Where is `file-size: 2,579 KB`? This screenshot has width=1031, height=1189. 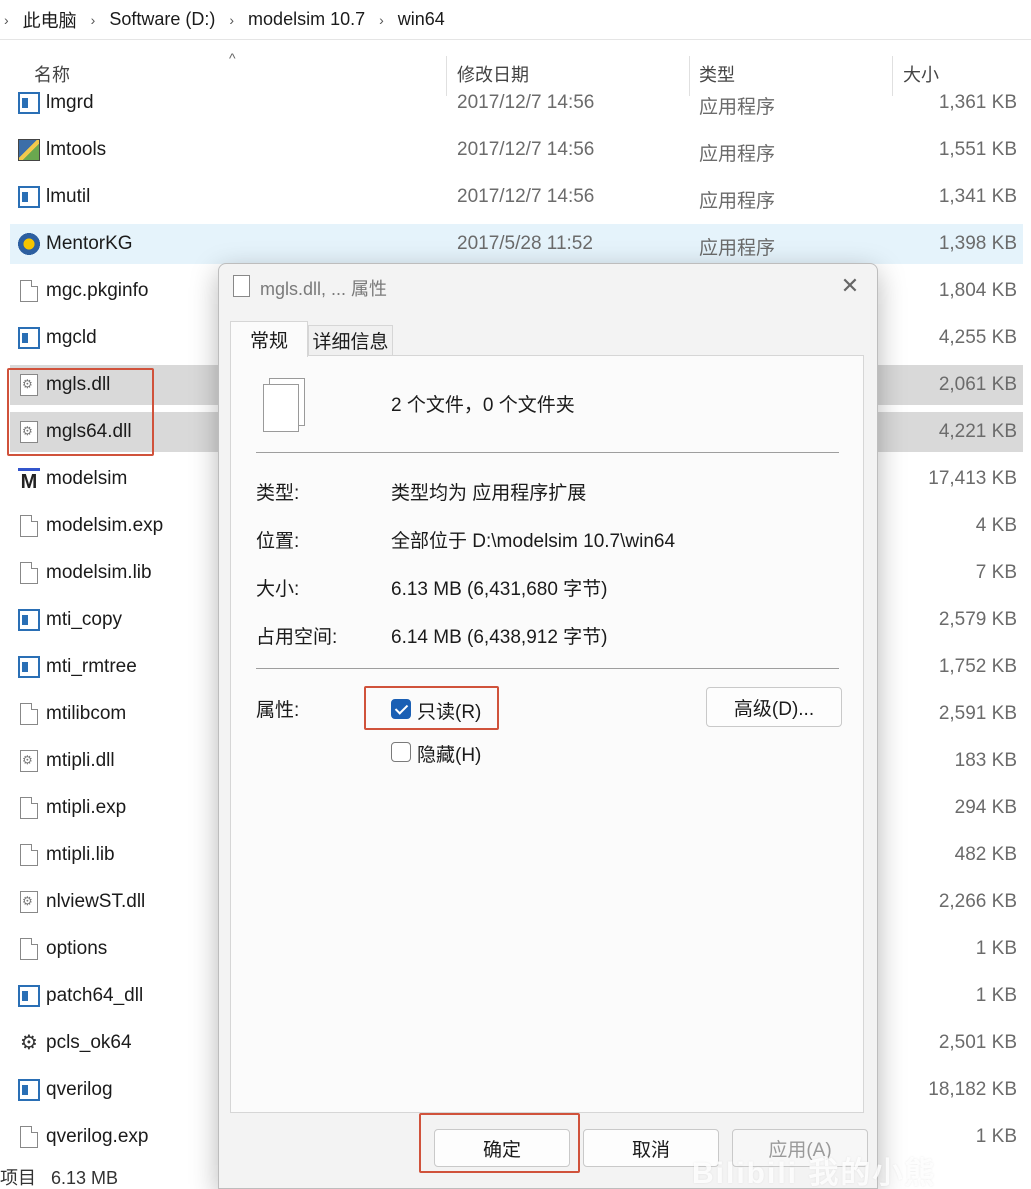
file-size: 2,579 KB is located at coordinates (977, 619).